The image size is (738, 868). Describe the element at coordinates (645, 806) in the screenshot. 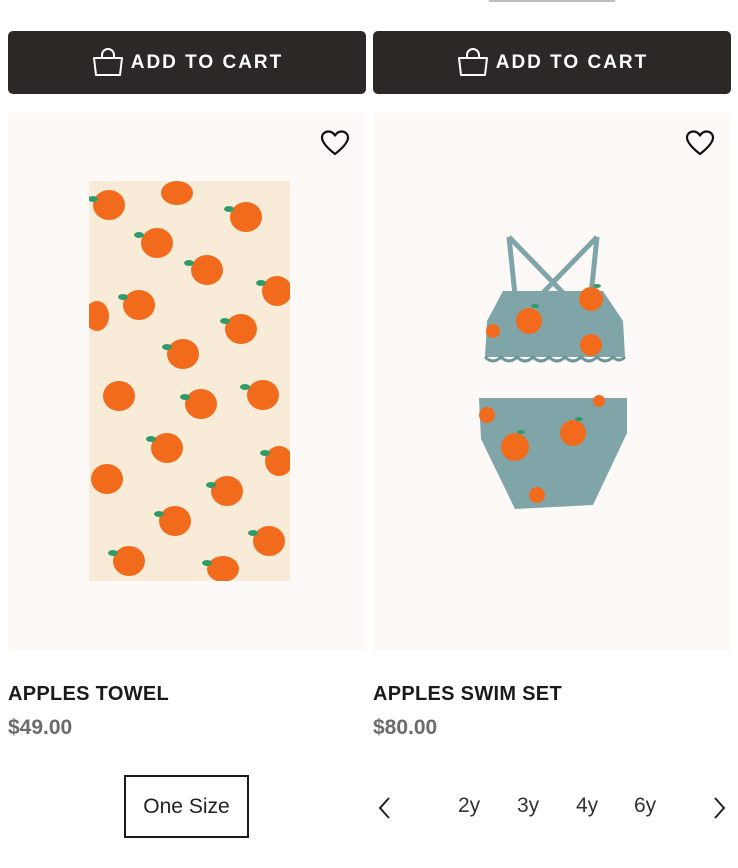

I see `size-option-6y: 6y` at that location.